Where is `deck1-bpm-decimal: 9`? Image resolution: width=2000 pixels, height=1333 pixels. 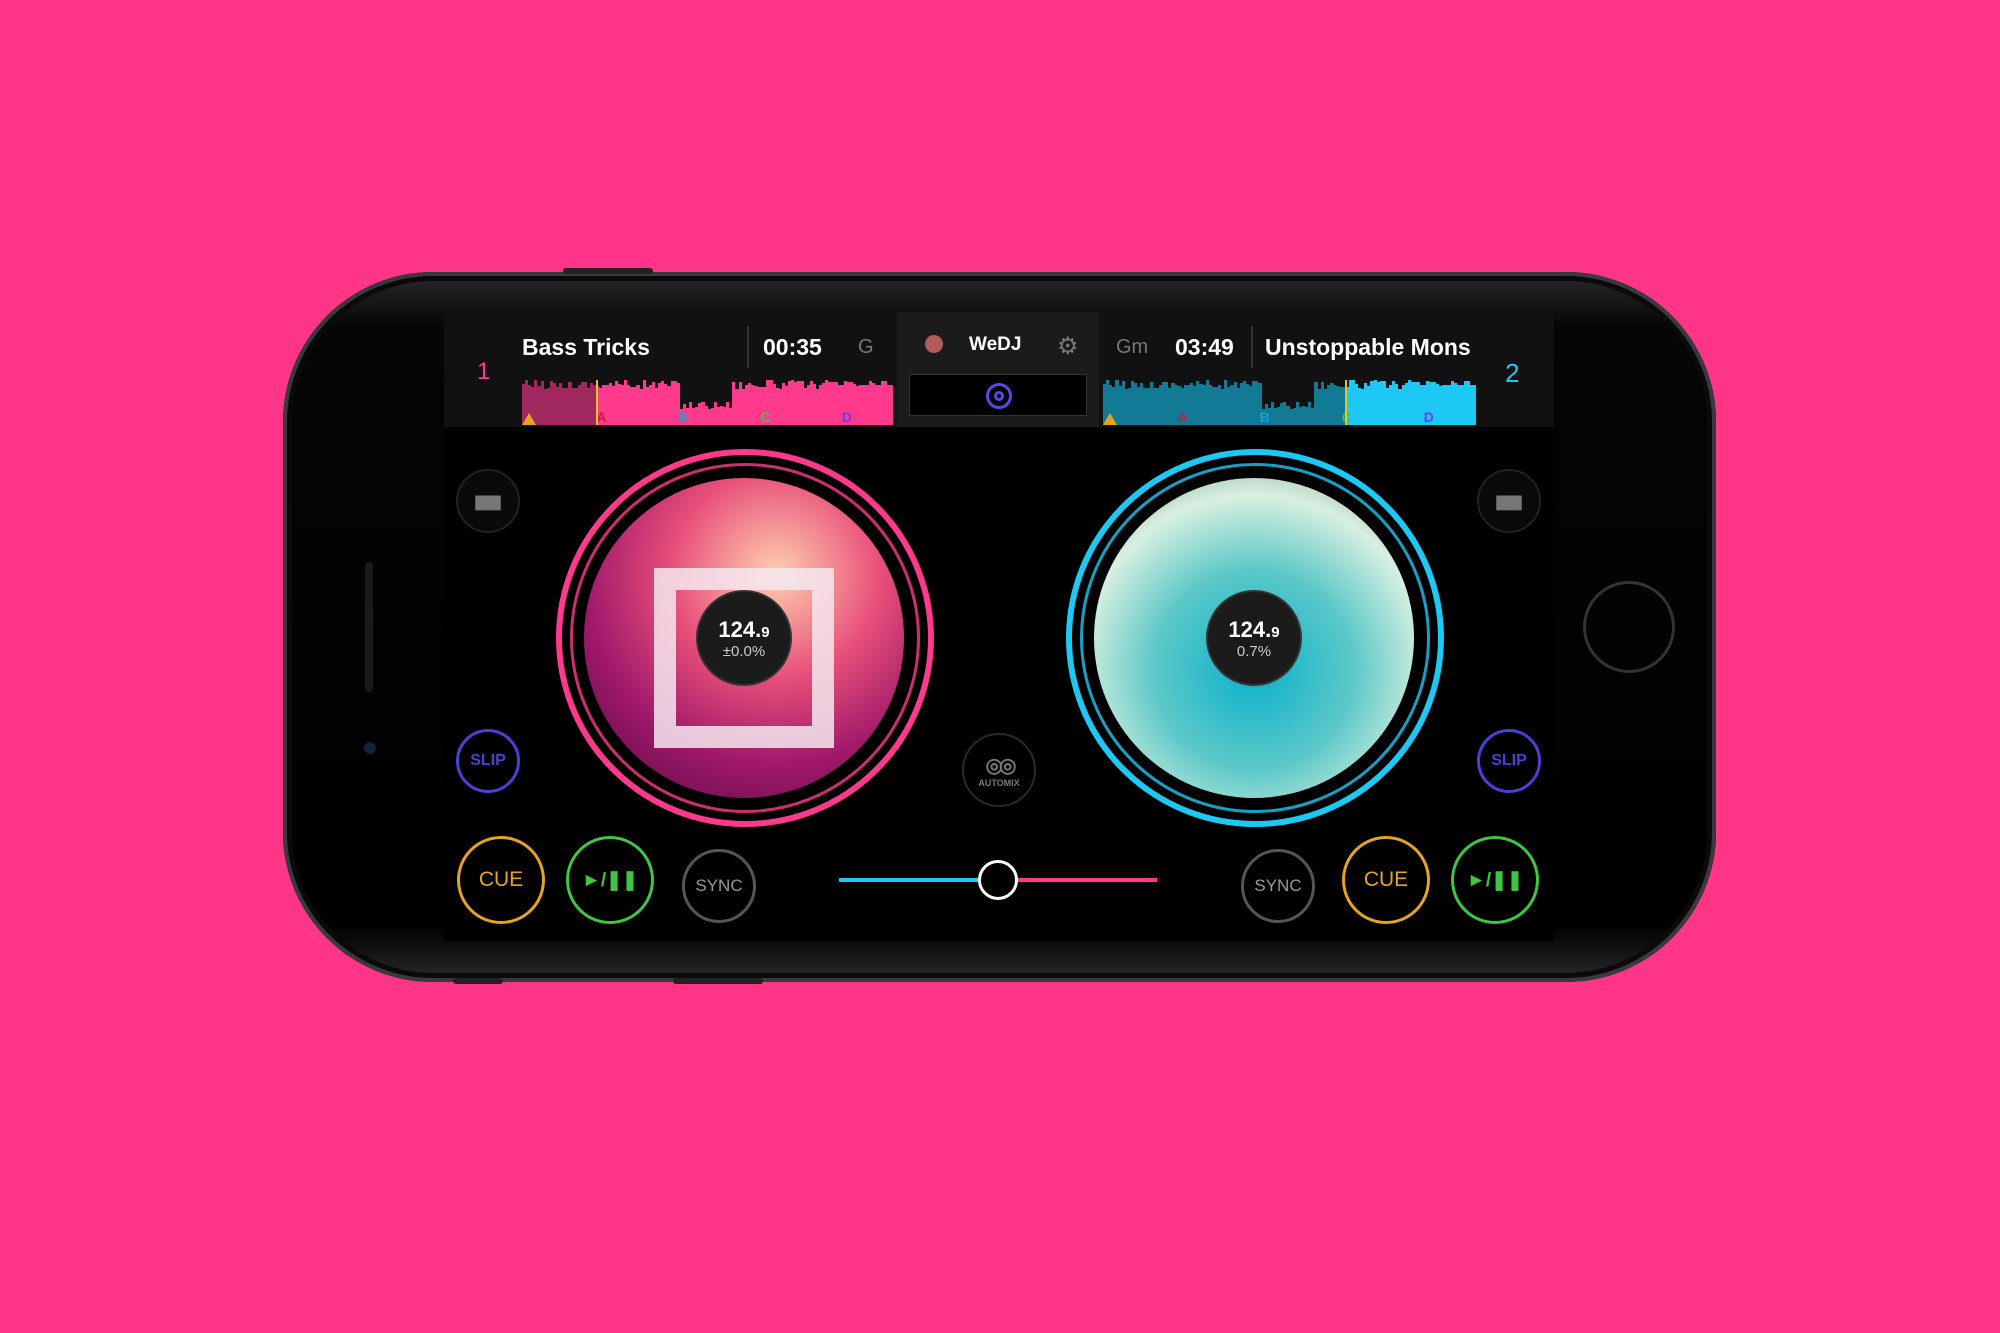 deck1-bpm-decimal: 9 is located at coordinates (765, 632).